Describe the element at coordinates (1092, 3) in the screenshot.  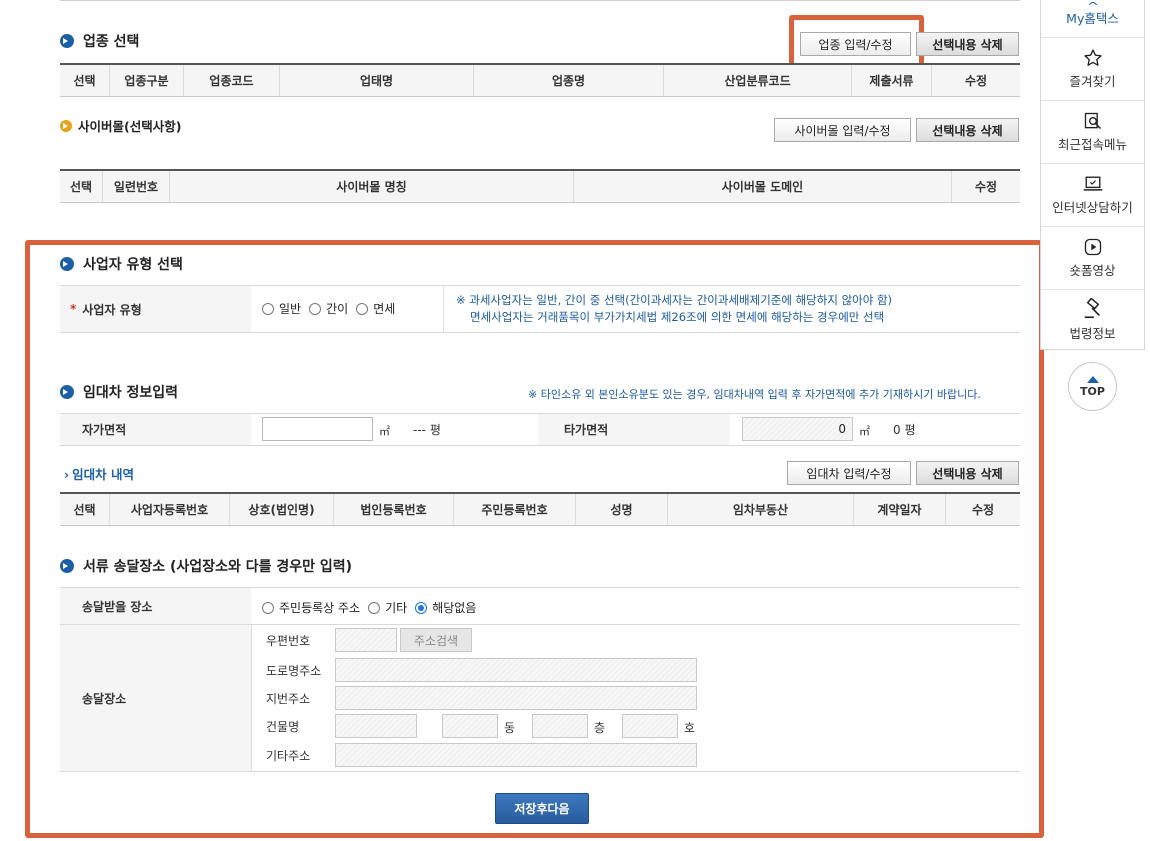
I see `person-icon` at that location.